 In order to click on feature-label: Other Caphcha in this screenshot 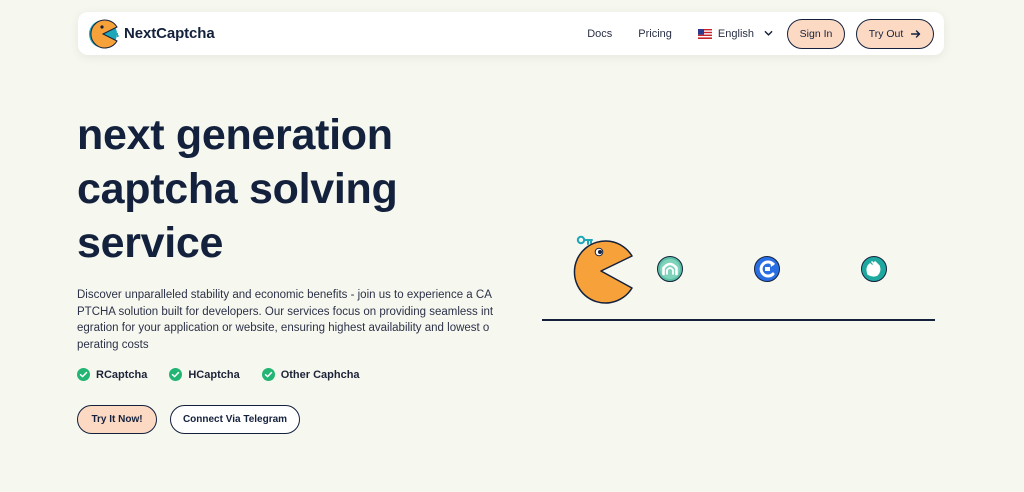, I will do `click(320, 374)`.